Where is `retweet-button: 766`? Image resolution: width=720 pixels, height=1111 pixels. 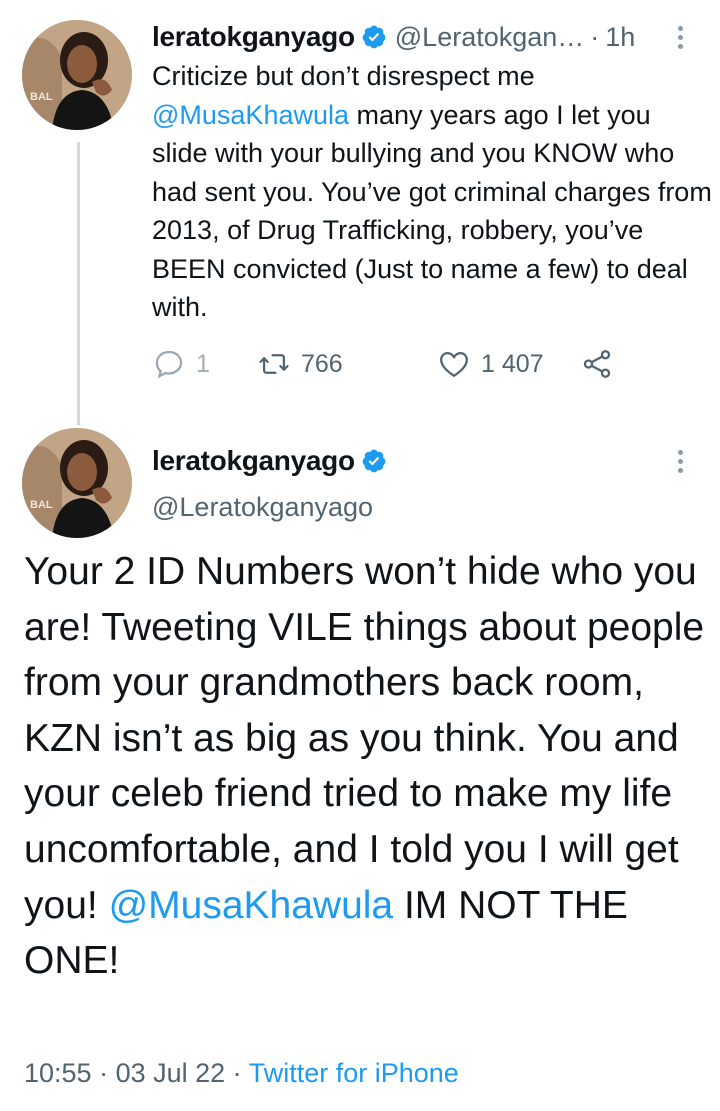
retweet-button: 766 is located at coordinates (300, 364).